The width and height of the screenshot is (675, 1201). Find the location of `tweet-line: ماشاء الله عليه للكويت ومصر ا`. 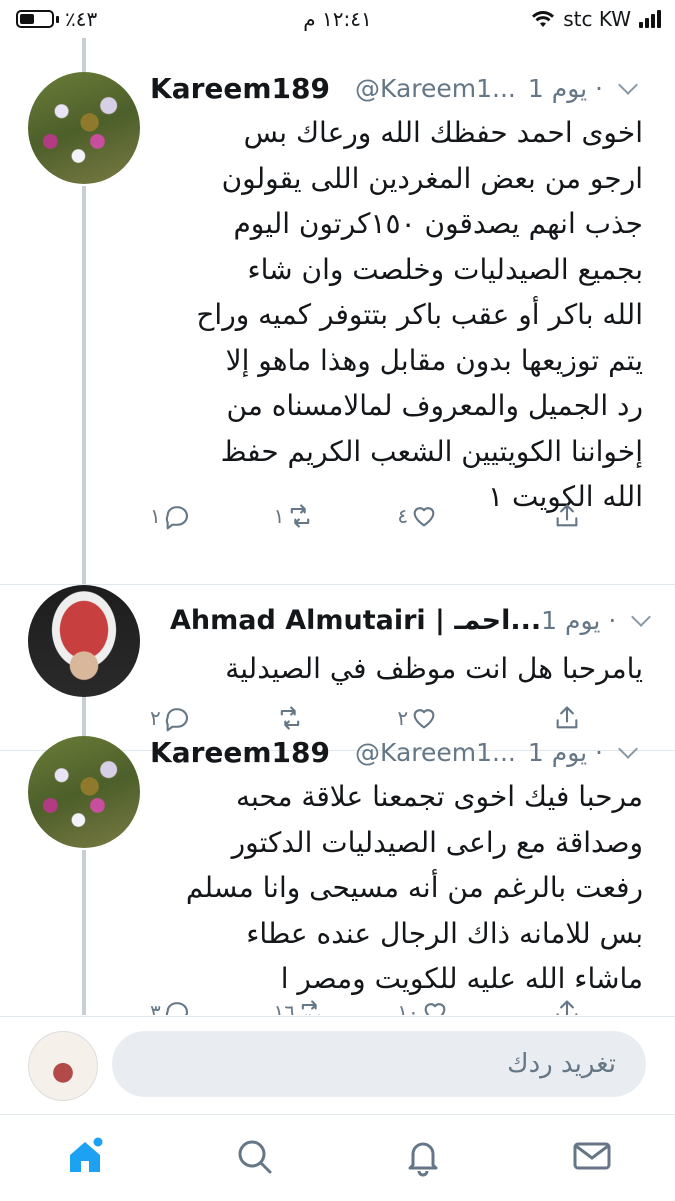

tweet-line: ماشاء الله عليه للكويت ومصر ا is located at coordinates (461, 978).